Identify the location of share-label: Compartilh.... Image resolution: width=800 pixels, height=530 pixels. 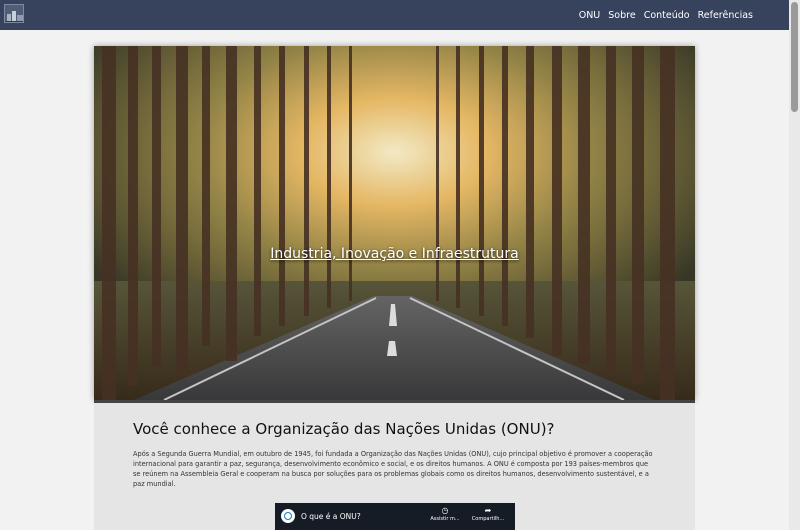
(488, 519).